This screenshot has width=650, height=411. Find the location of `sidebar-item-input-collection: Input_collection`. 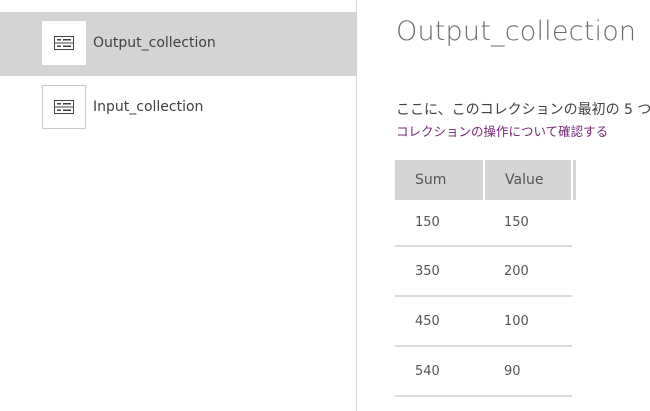

sidebar-item-input-collection: Input_collection is located at coordinates (178, 108).